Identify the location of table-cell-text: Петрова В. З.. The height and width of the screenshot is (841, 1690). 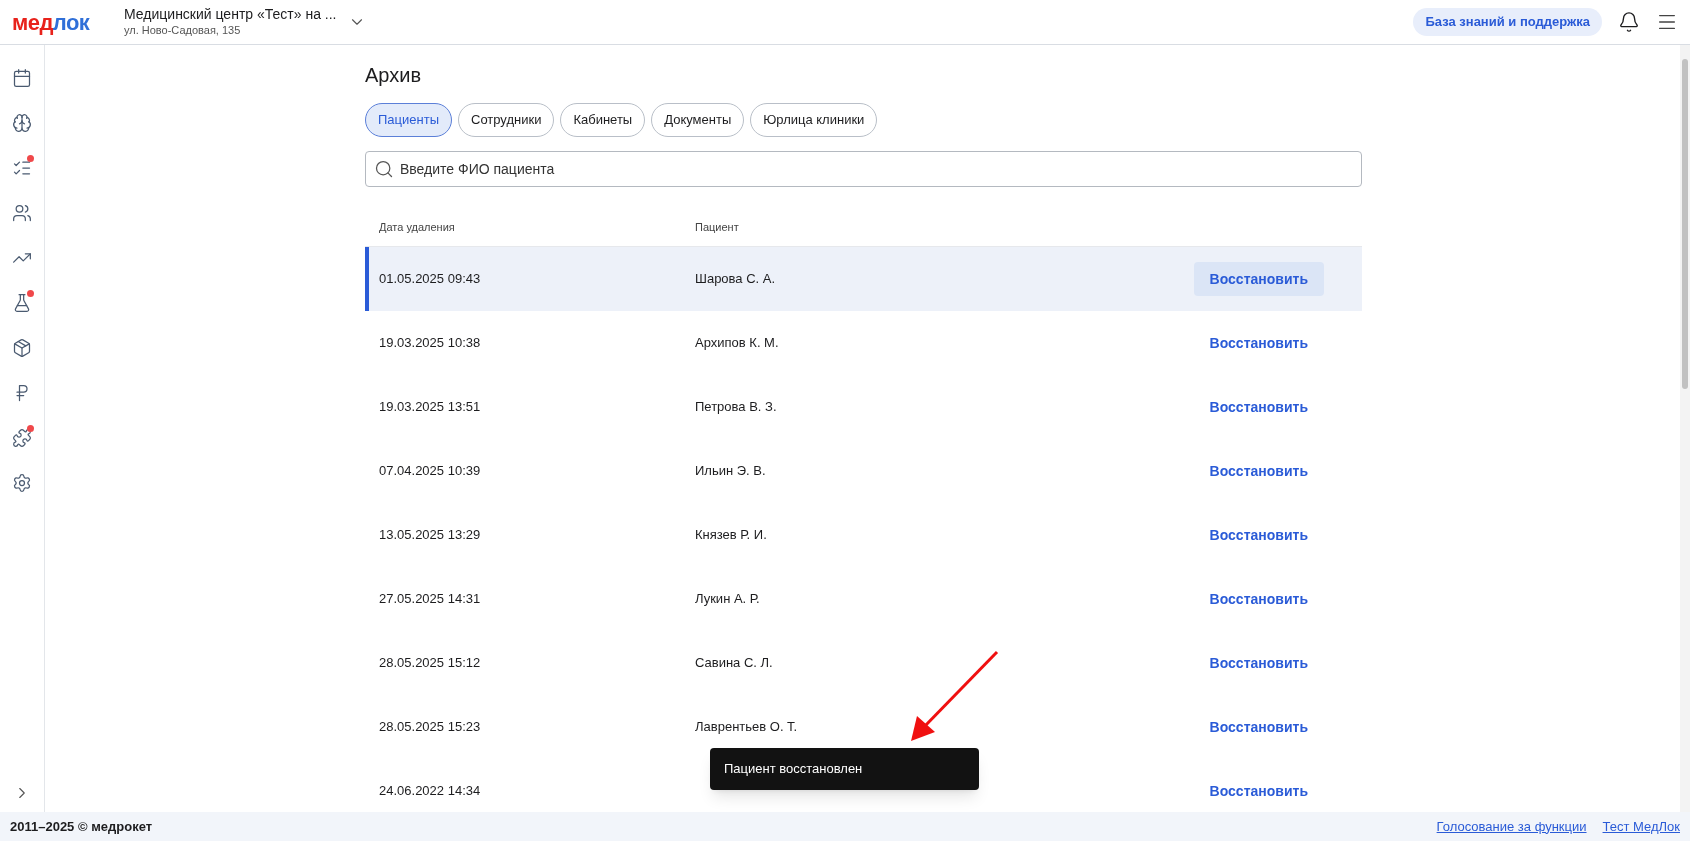
(736, 407).